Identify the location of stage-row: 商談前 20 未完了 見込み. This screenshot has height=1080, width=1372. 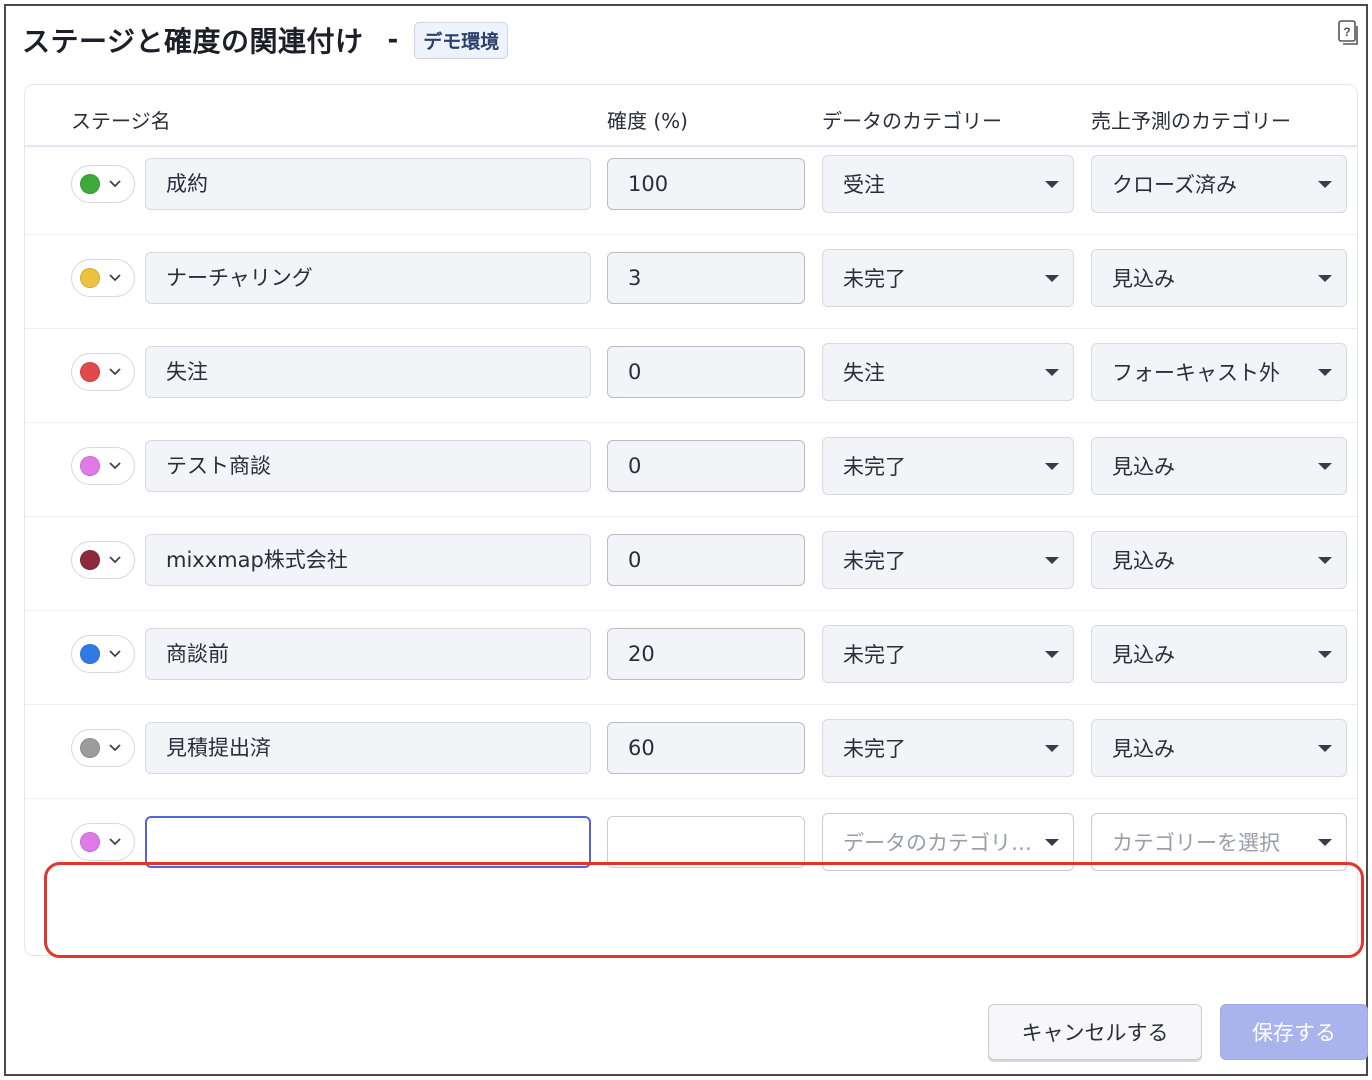
(691, 658).